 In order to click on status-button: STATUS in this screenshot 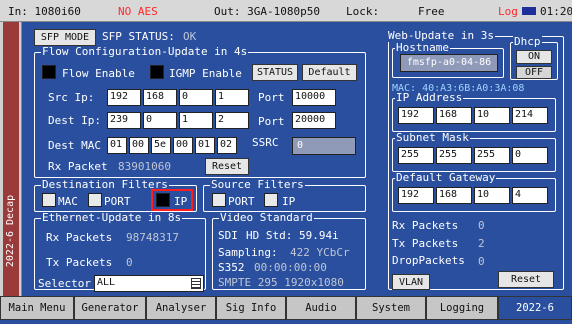, I will do `click(275, 72)`.